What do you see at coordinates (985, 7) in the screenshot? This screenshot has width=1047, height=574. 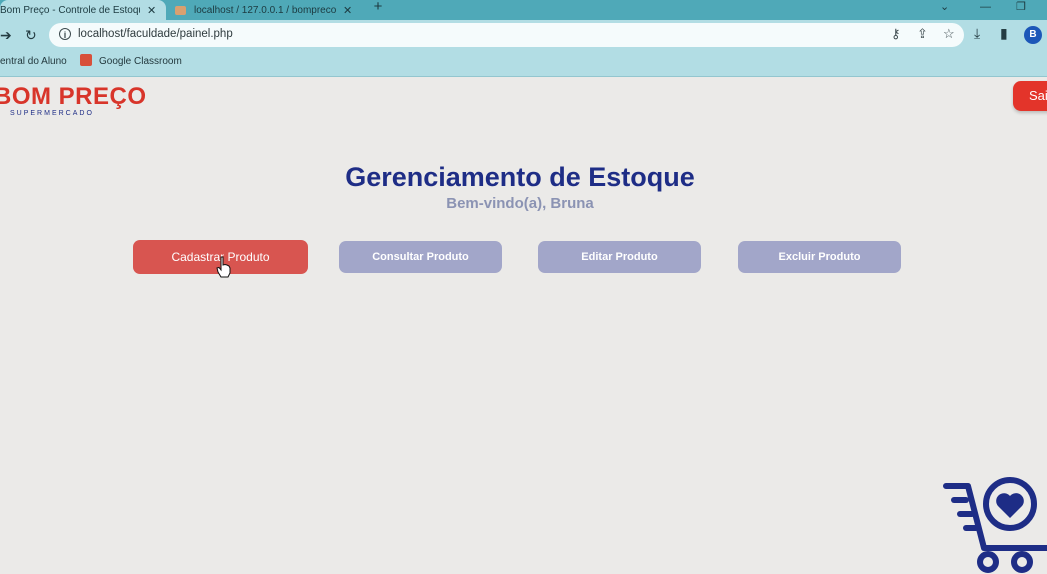 I see `minimize-icon: —` at bounding box center [985, 7].